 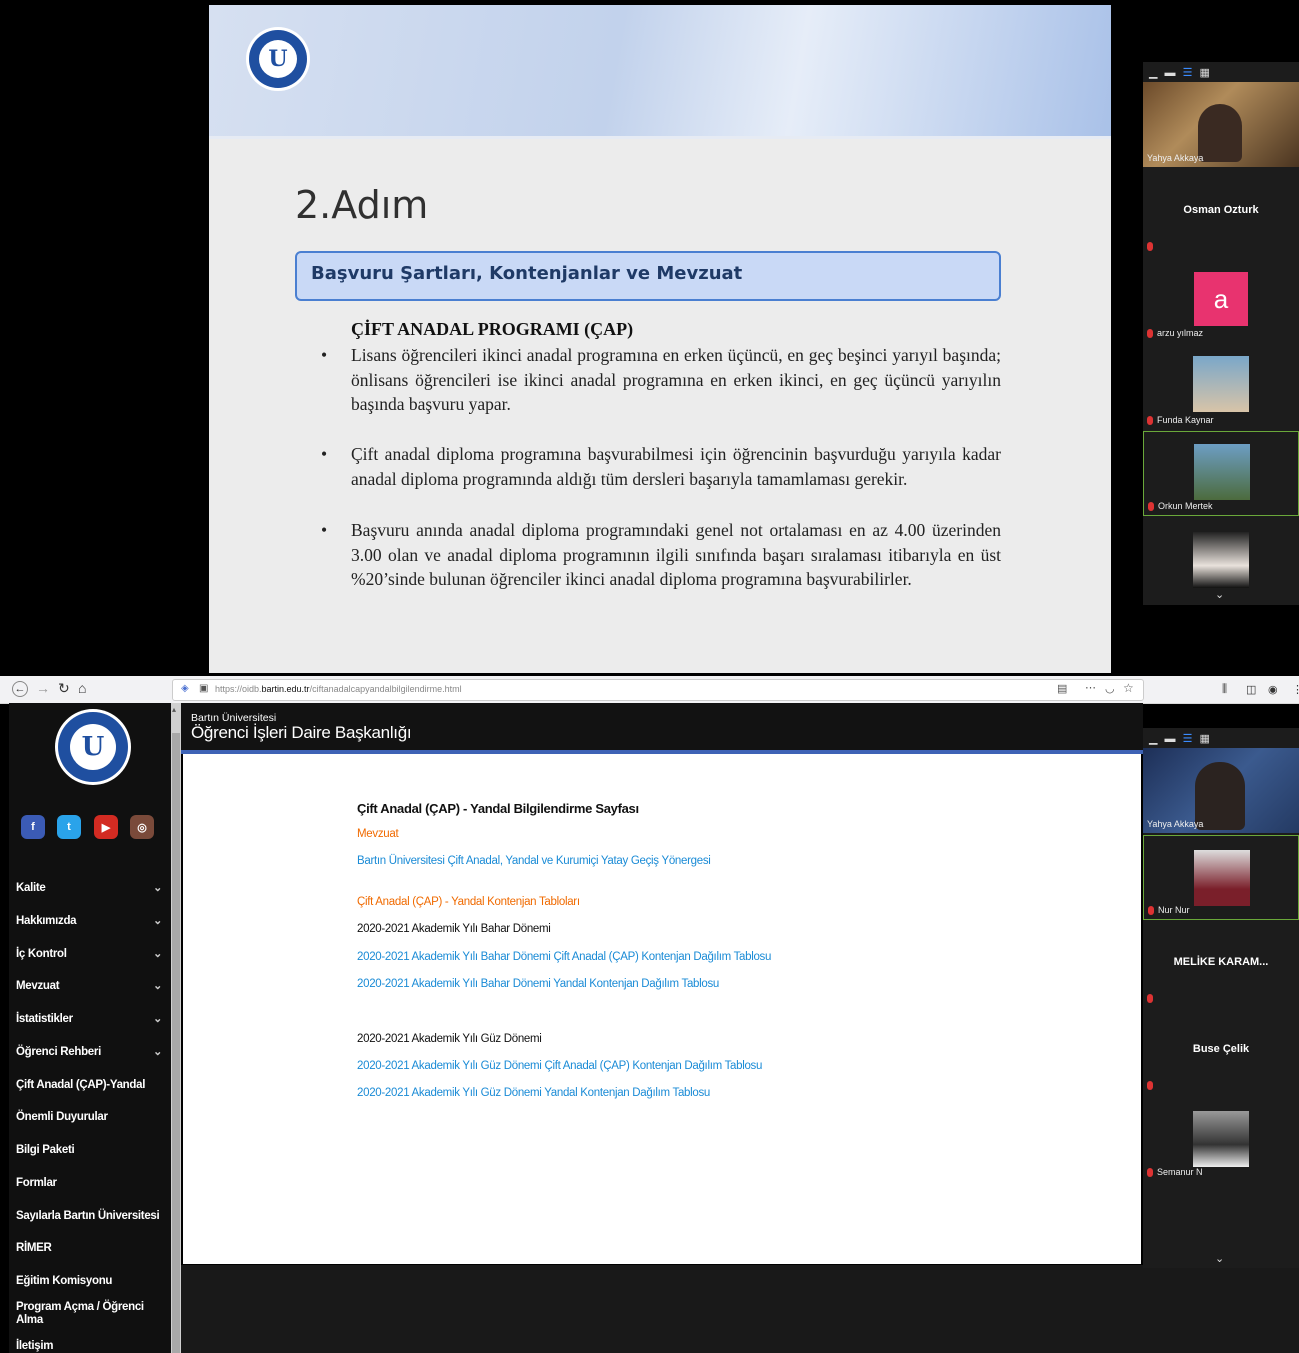 What do you see at coordinates (174, 709) in the screenshot?
I see `scroll-up-icon: ▴` at bounding box center [174, 709].